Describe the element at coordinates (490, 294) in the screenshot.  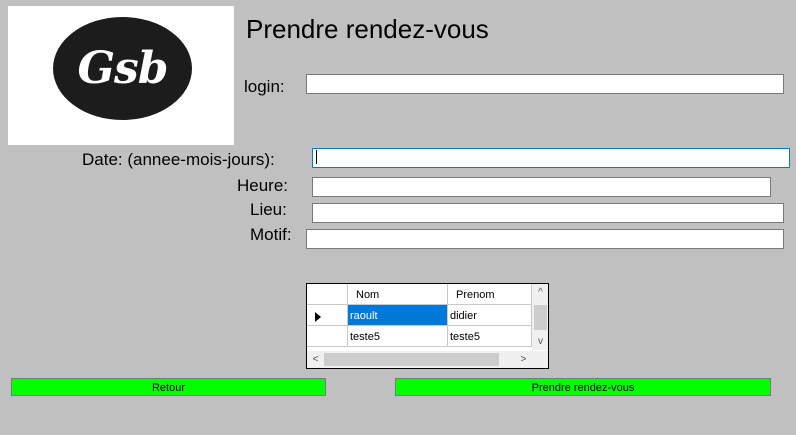
I see `column-header-prenom: Prenom` at that location.